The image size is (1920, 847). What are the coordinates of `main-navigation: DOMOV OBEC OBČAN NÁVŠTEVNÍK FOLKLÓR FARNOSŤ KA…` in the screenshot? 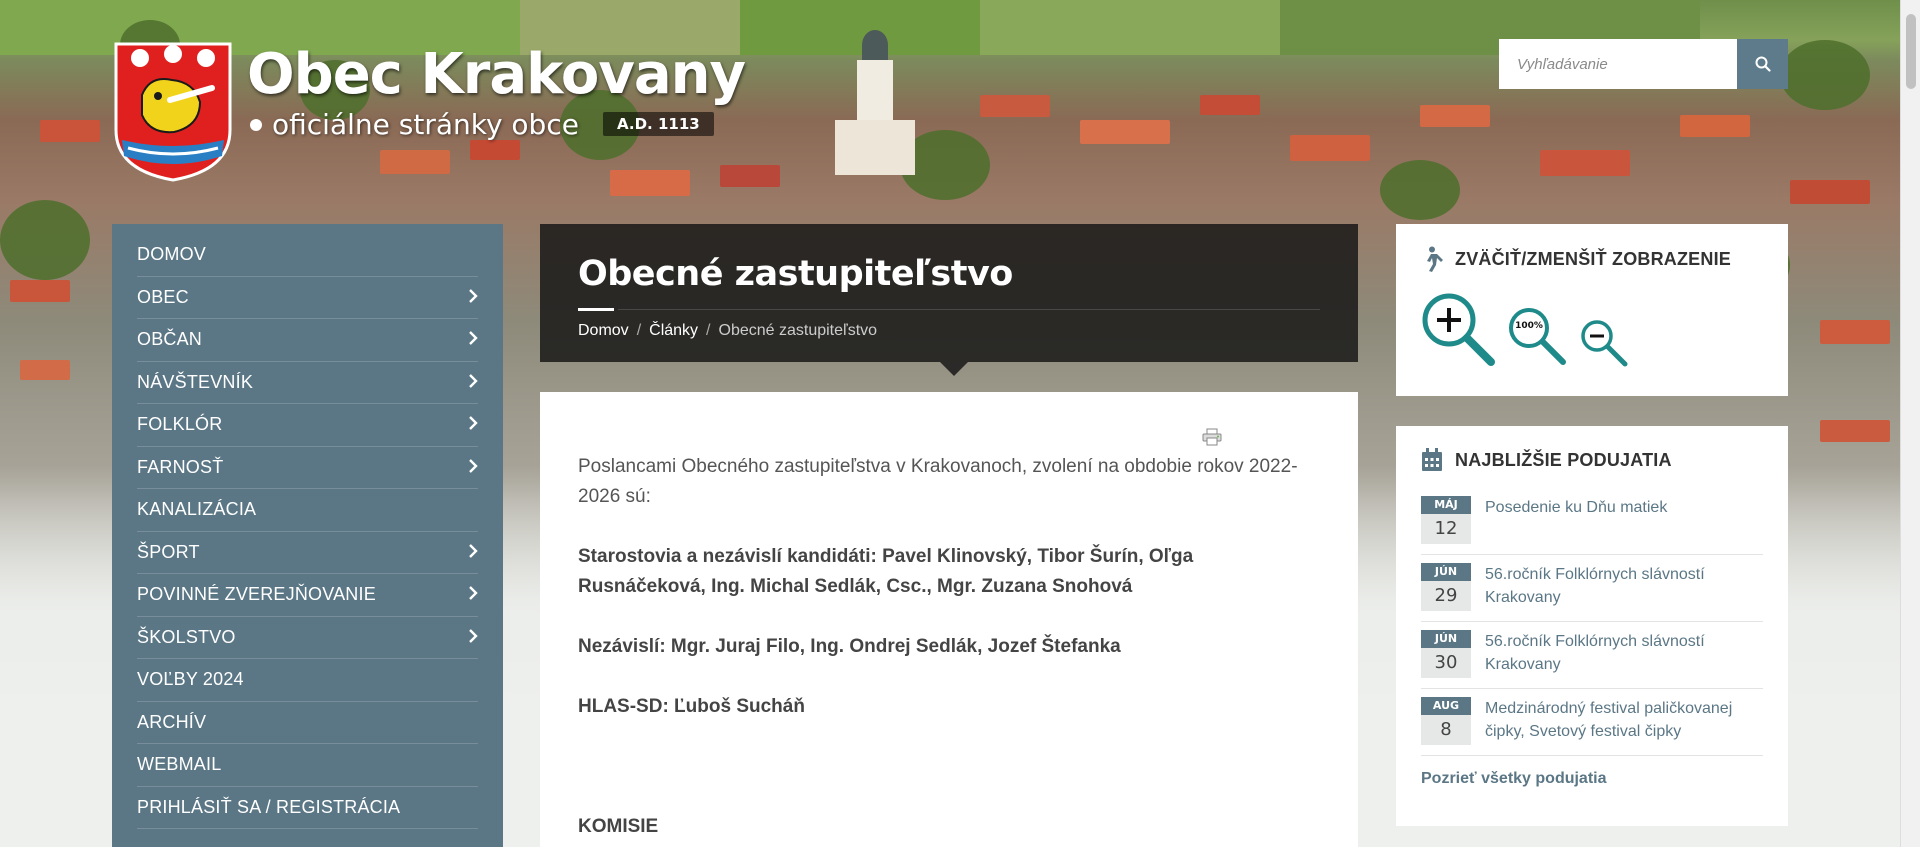 It's located at (307, 535).